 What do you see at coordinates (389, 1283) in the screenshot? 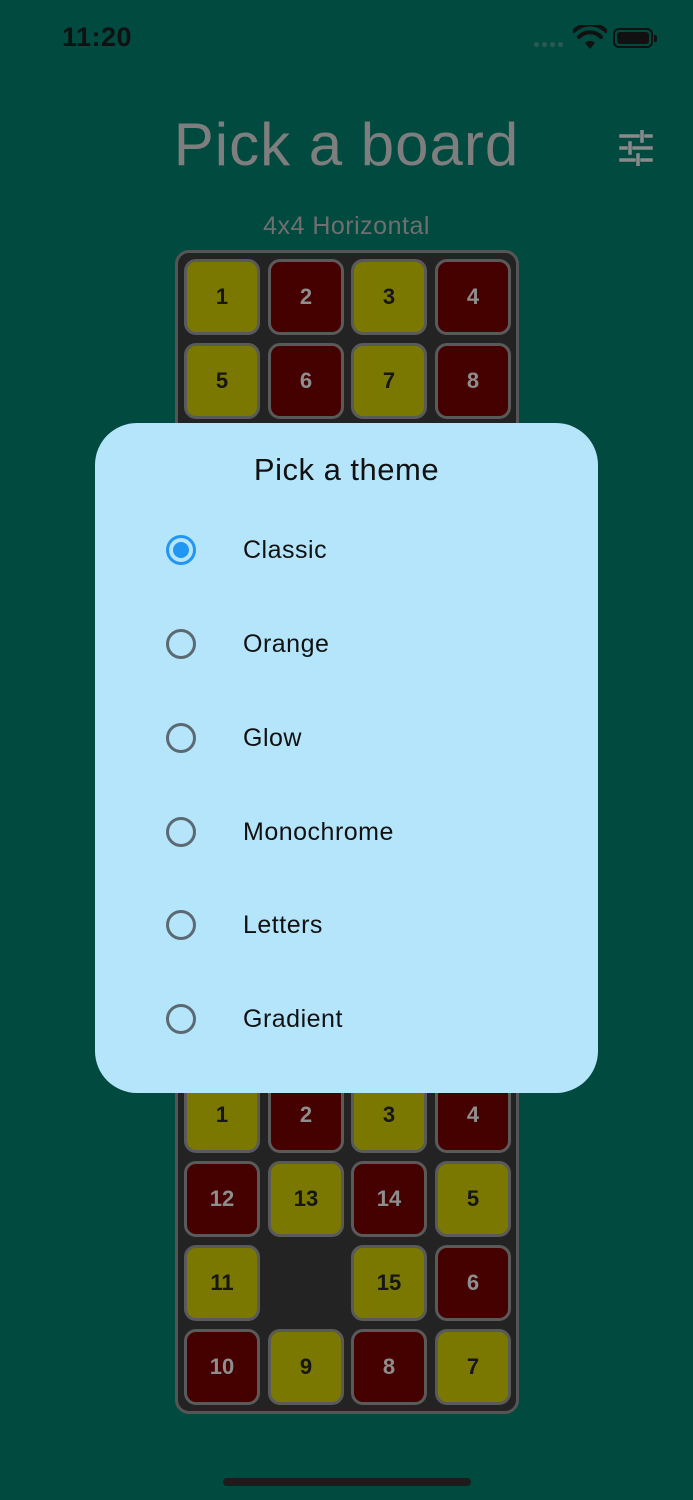
I see `tile: 15` at bounding box center [389, 1283].